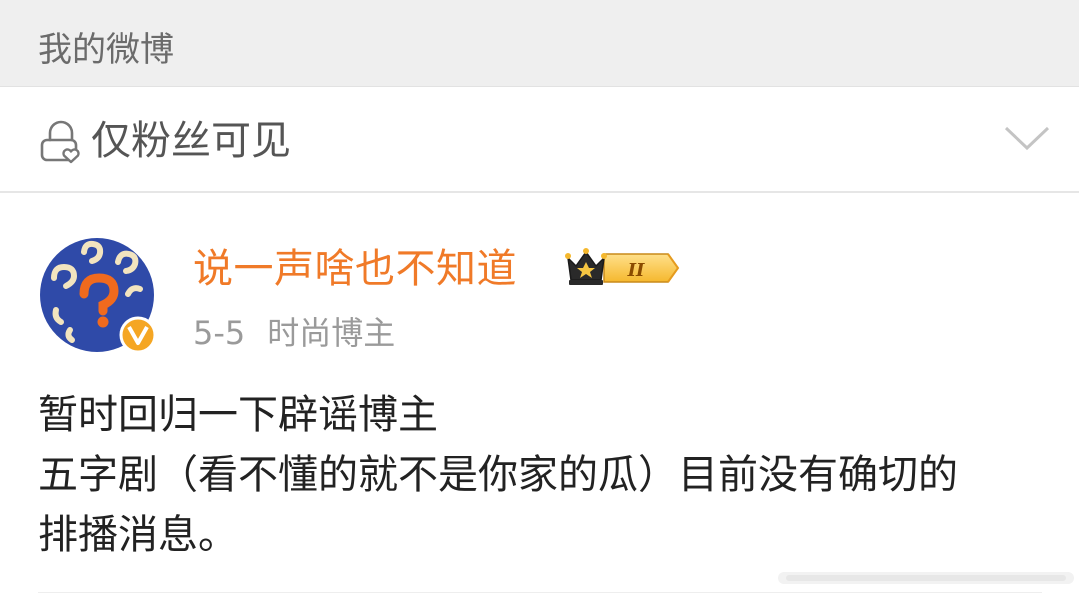 The height and width of the screenshot is (602, 1079). What do you see at coordinates (138, 535) in the screenshot?
I see `post-text-line: 排播消息。` at bounding box center [138, 535].